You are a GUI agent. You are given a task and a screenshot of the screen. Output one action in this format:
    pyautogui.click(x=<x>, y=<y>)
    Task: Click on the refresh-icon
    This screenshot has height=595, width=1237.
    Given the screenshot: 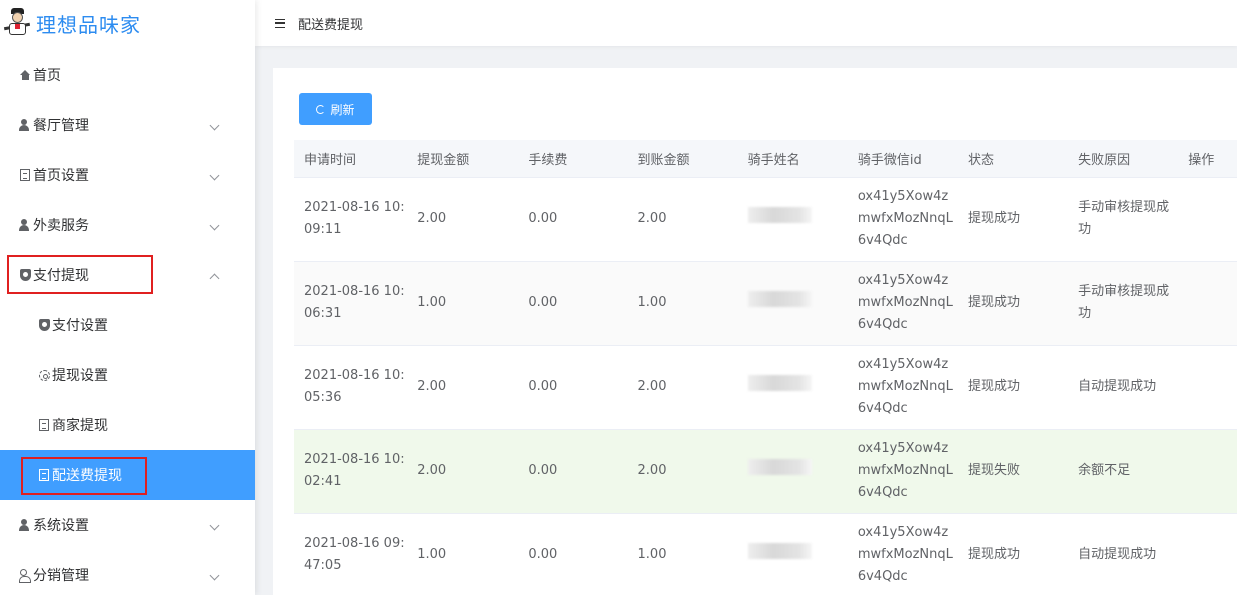 What is the action you would take?
    pyautogui.click(x=321, y=109)
    